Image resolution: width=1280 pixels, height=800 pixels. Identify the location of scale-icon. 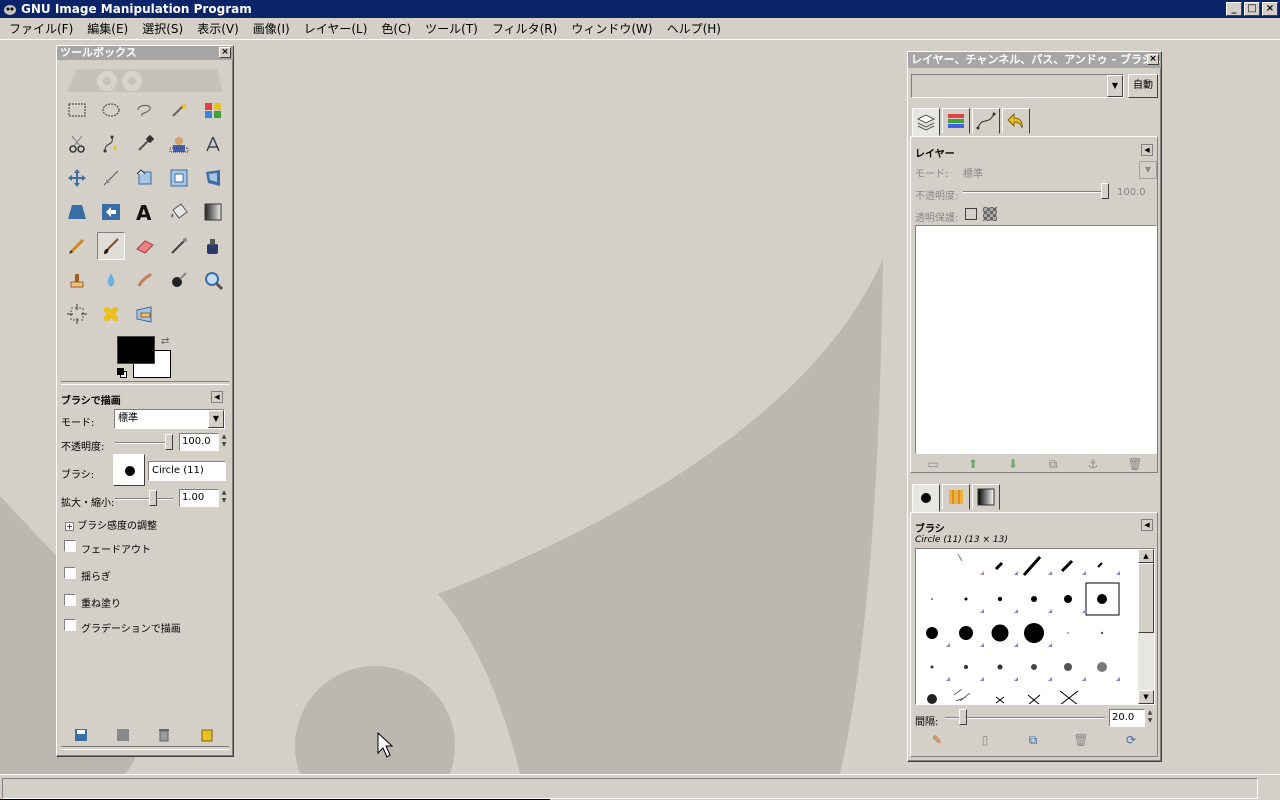
(213, 178).